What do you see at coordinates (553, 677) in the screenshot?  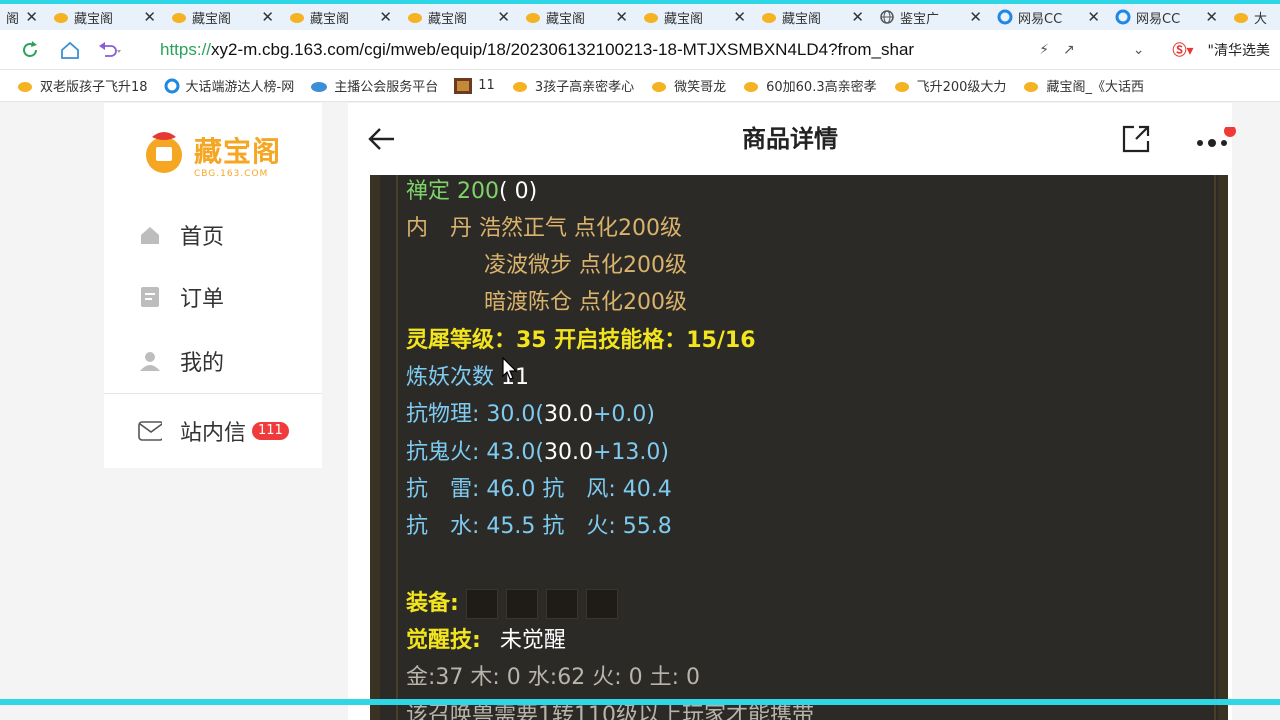 I see `five-elements: 金:37 木: 0 水:62 火: 0 土: 0` at bounding box center [553, 677].